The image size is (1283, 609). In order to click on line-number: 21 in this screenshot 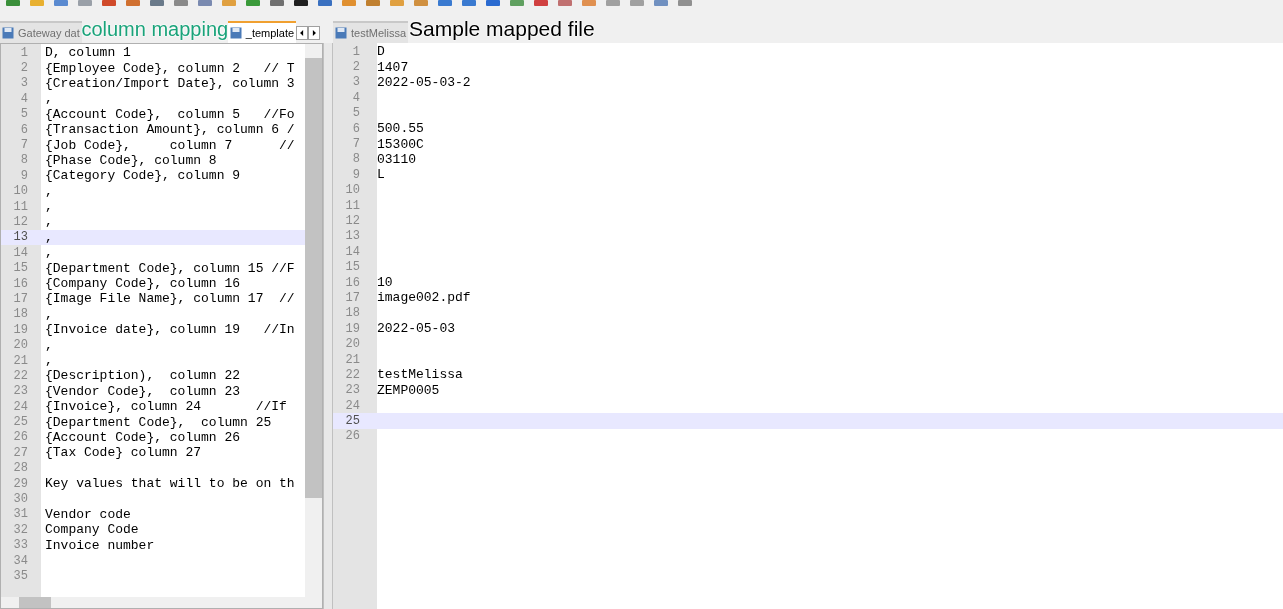, I will do `click(352, 359)`.